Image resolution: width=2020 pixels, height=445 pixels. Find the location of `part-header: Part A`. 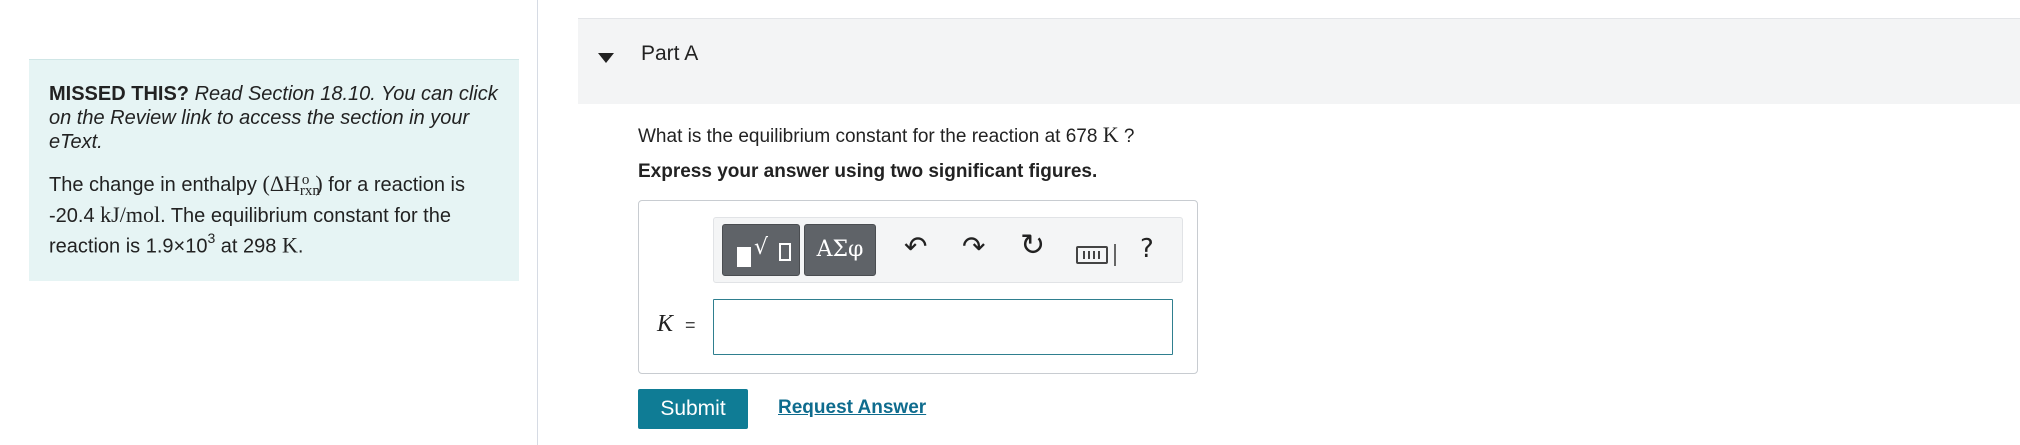

part-header: Part A is located at coordinates (1299, 61).